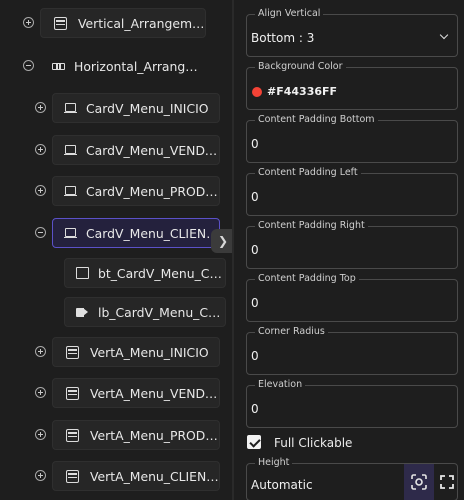 Image resolution: width=464 pixels, height=500 pixels. I want to click on chevron-right-icon: ❯, so click(223, 241).